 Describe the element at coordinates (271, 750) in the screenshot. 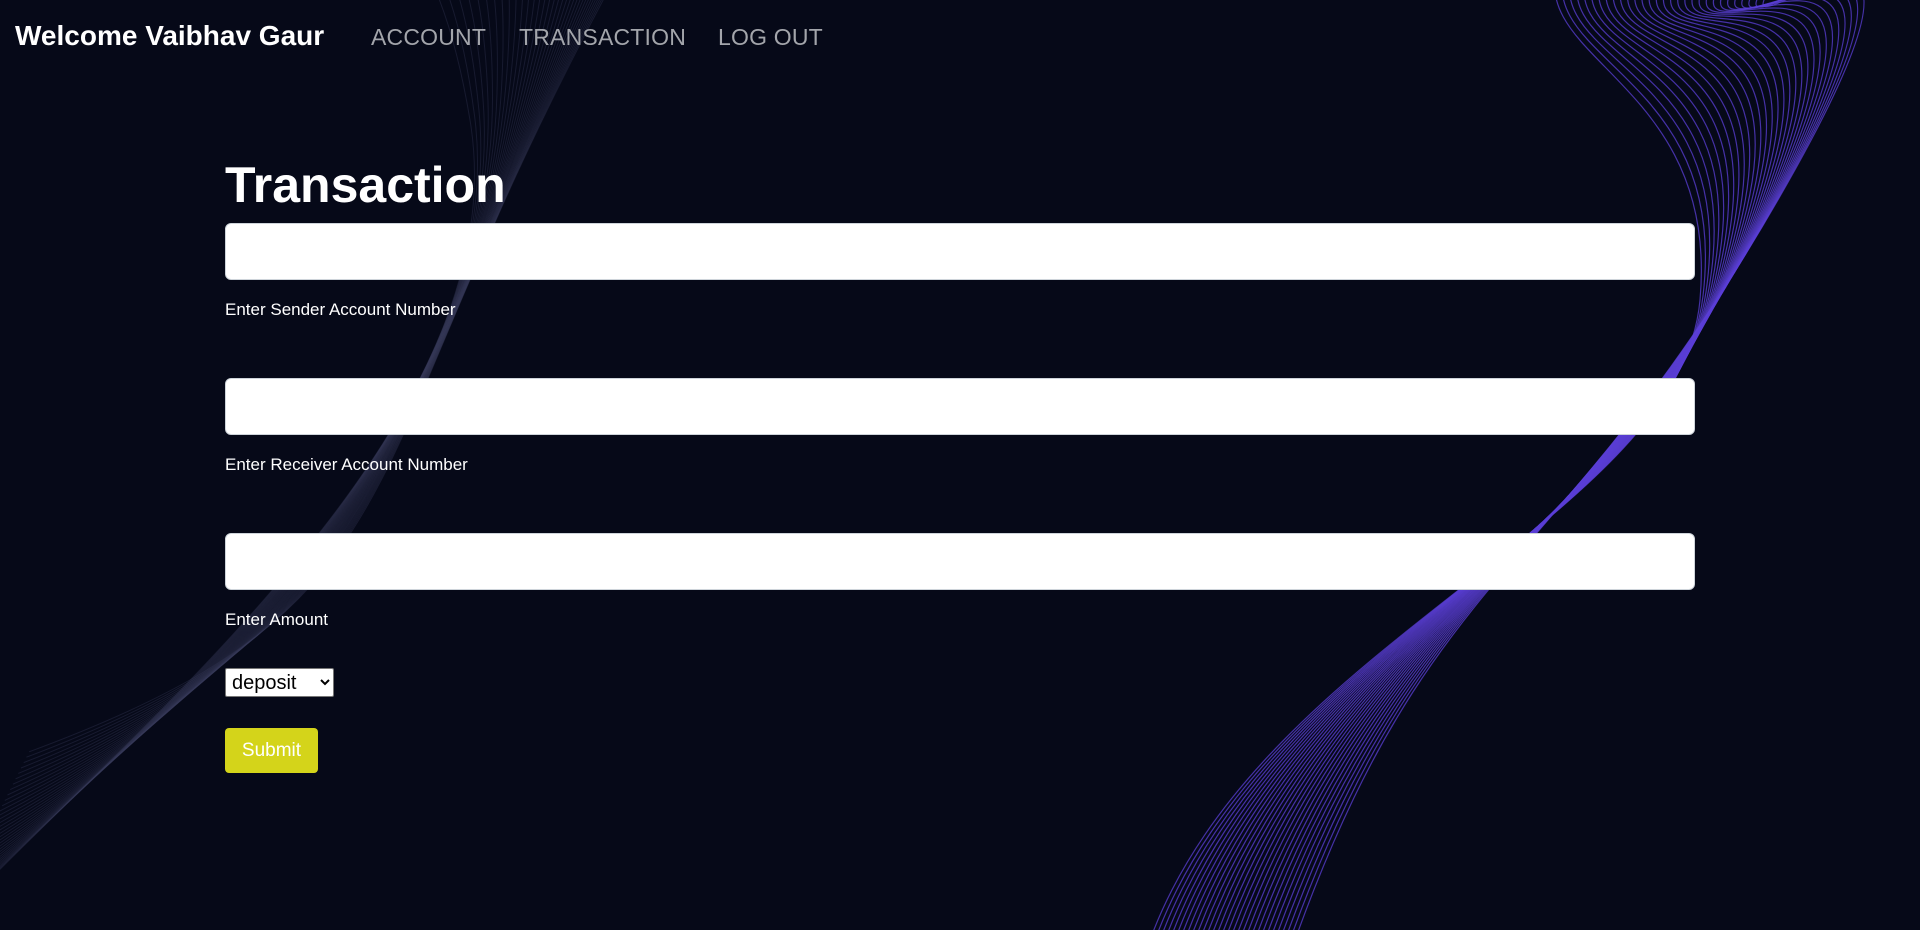

I see `submit-button: Submit` at that location.